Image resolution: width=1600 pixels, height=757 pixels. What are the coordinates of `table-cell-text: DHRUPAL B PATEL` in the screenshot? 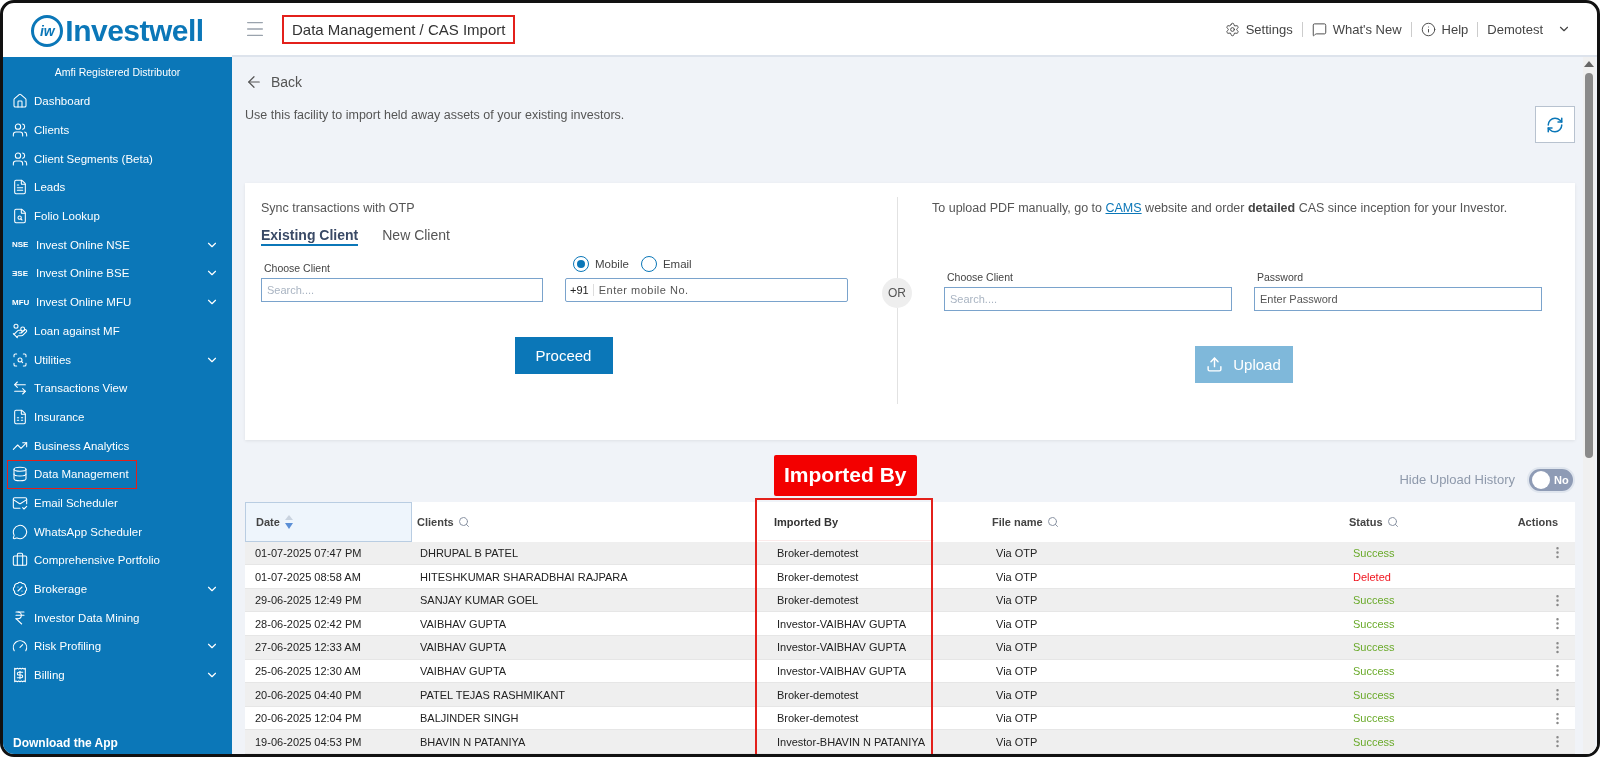 It's located at (469, 553).